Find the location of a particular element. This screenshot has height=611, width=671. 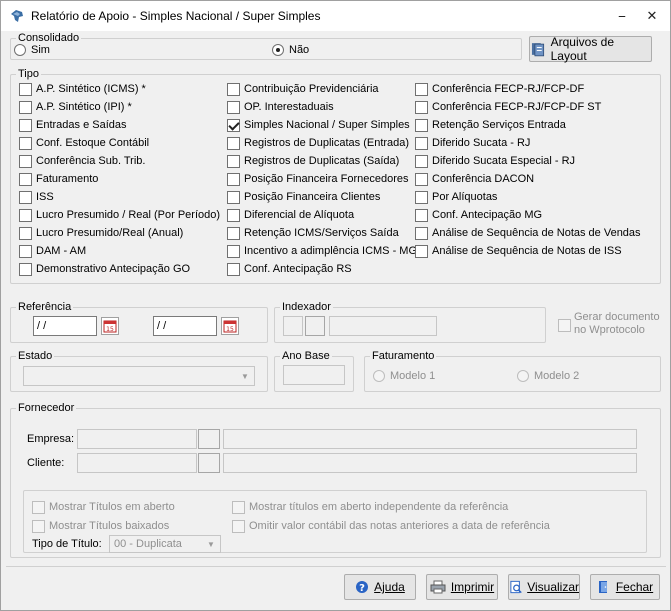

tipo-checkbox: Conf. Antecipação MG is located at coordinates (478, 215).